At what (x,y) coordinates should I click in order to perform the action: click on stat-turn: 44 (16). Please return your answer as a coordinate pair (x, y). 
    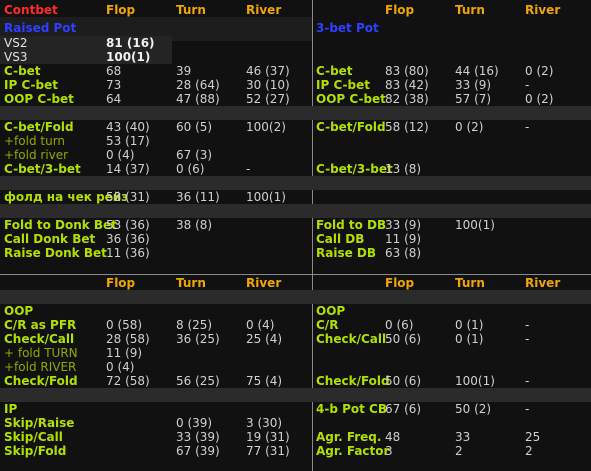
    Looking at the image, I should click on (477, 71).